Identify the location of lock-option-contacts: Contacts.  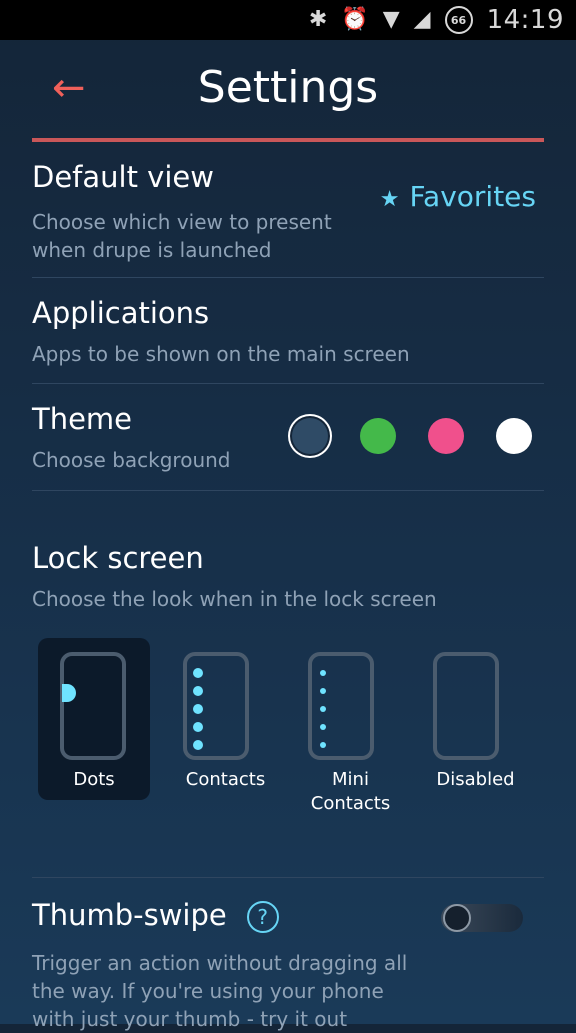
(225, 719).